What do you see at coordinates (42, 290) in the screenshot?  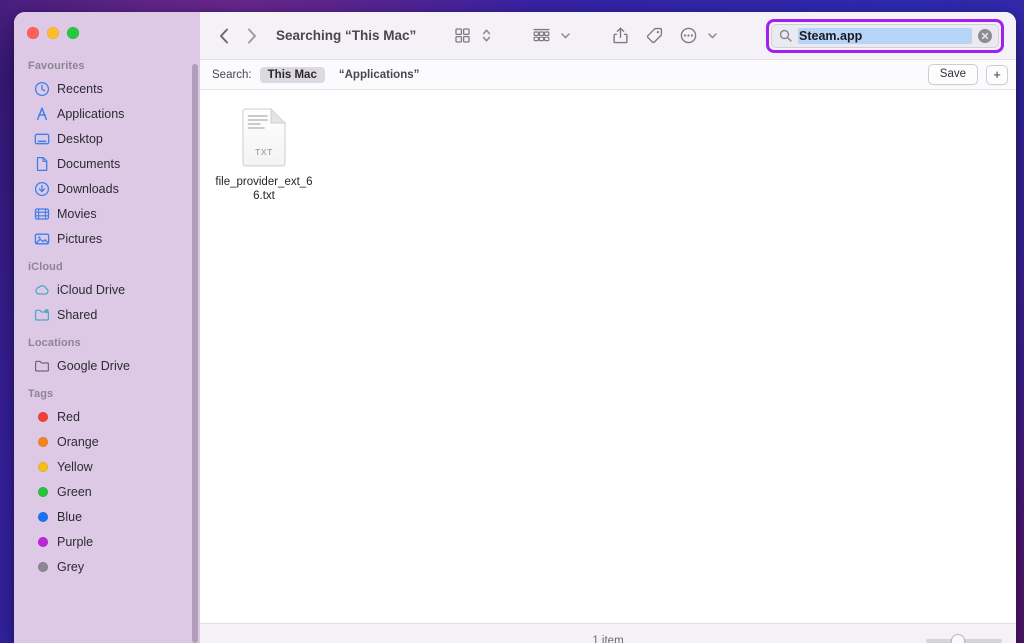 I see `cloud-icon` at bounding box center [42, 290].